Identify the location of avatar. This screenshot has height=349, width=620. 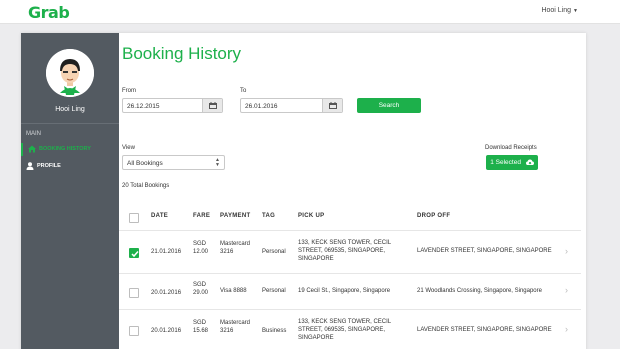
(70, 73).